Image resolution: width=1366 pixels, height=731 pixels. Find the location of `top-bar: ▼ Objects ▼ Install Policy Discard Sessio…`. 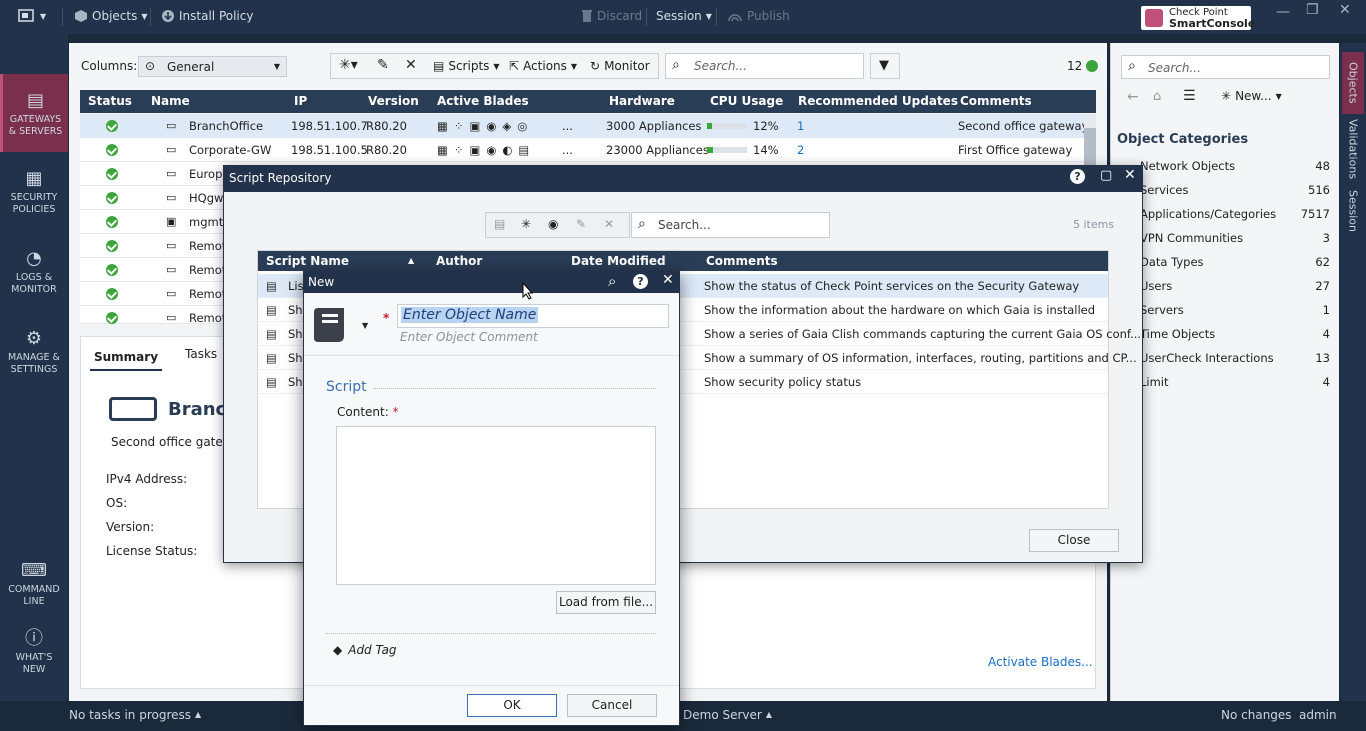

top-bar: ▼ Objects ▼ Install Policy Discard Sessio… is located at coordinates (683, 17).